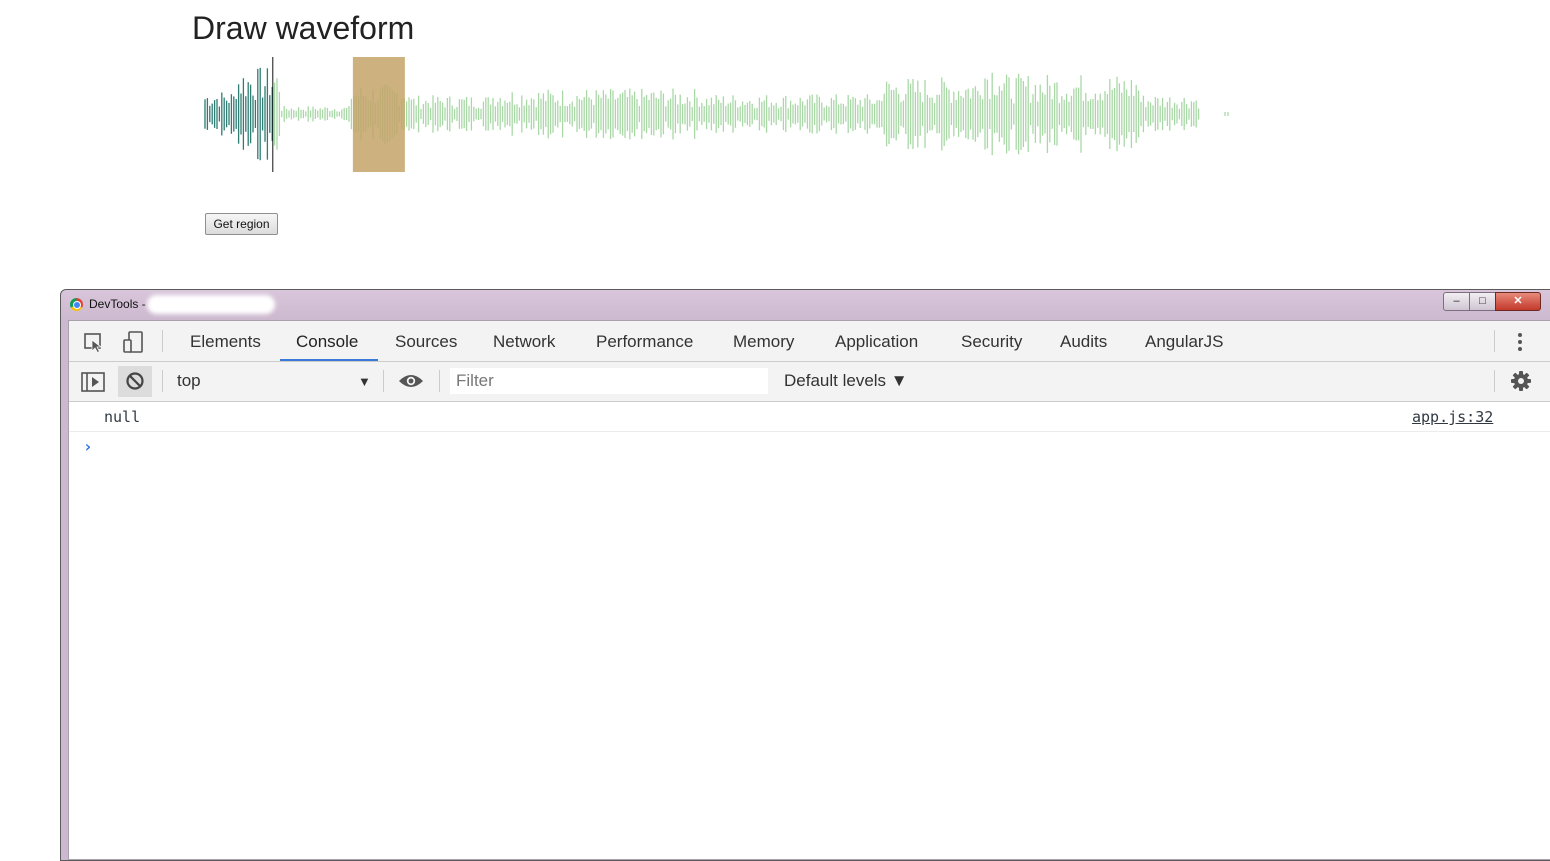  I want to click on minimize-button: –, so click(1456, 301).